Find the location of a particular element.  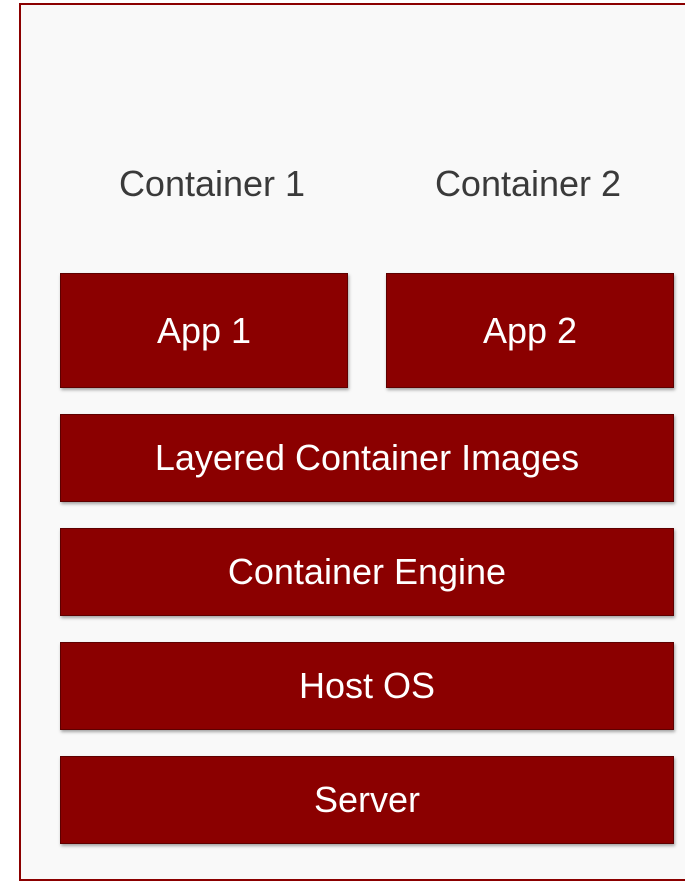

layered-container-images-block: Layered Container Images is located at coordinates (367, 458).